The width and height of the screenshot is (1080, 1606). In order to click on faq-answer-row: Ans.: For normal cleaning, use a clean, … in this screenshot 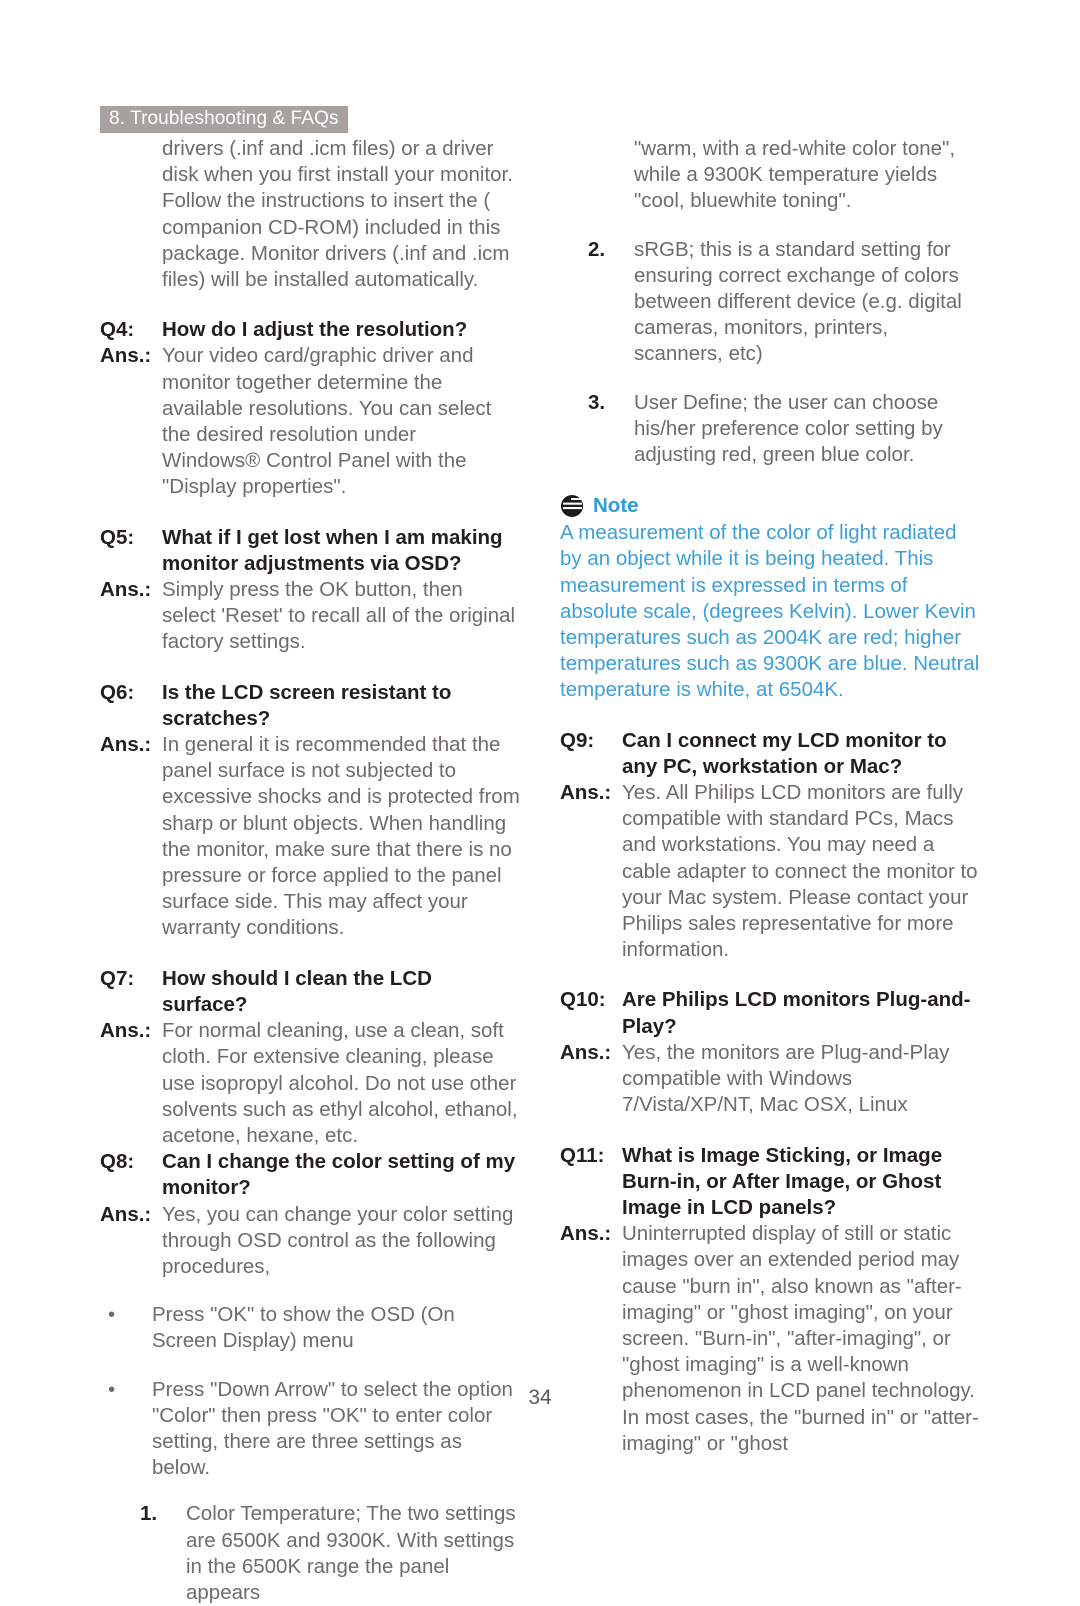, I will do `click(310, 1083)`.